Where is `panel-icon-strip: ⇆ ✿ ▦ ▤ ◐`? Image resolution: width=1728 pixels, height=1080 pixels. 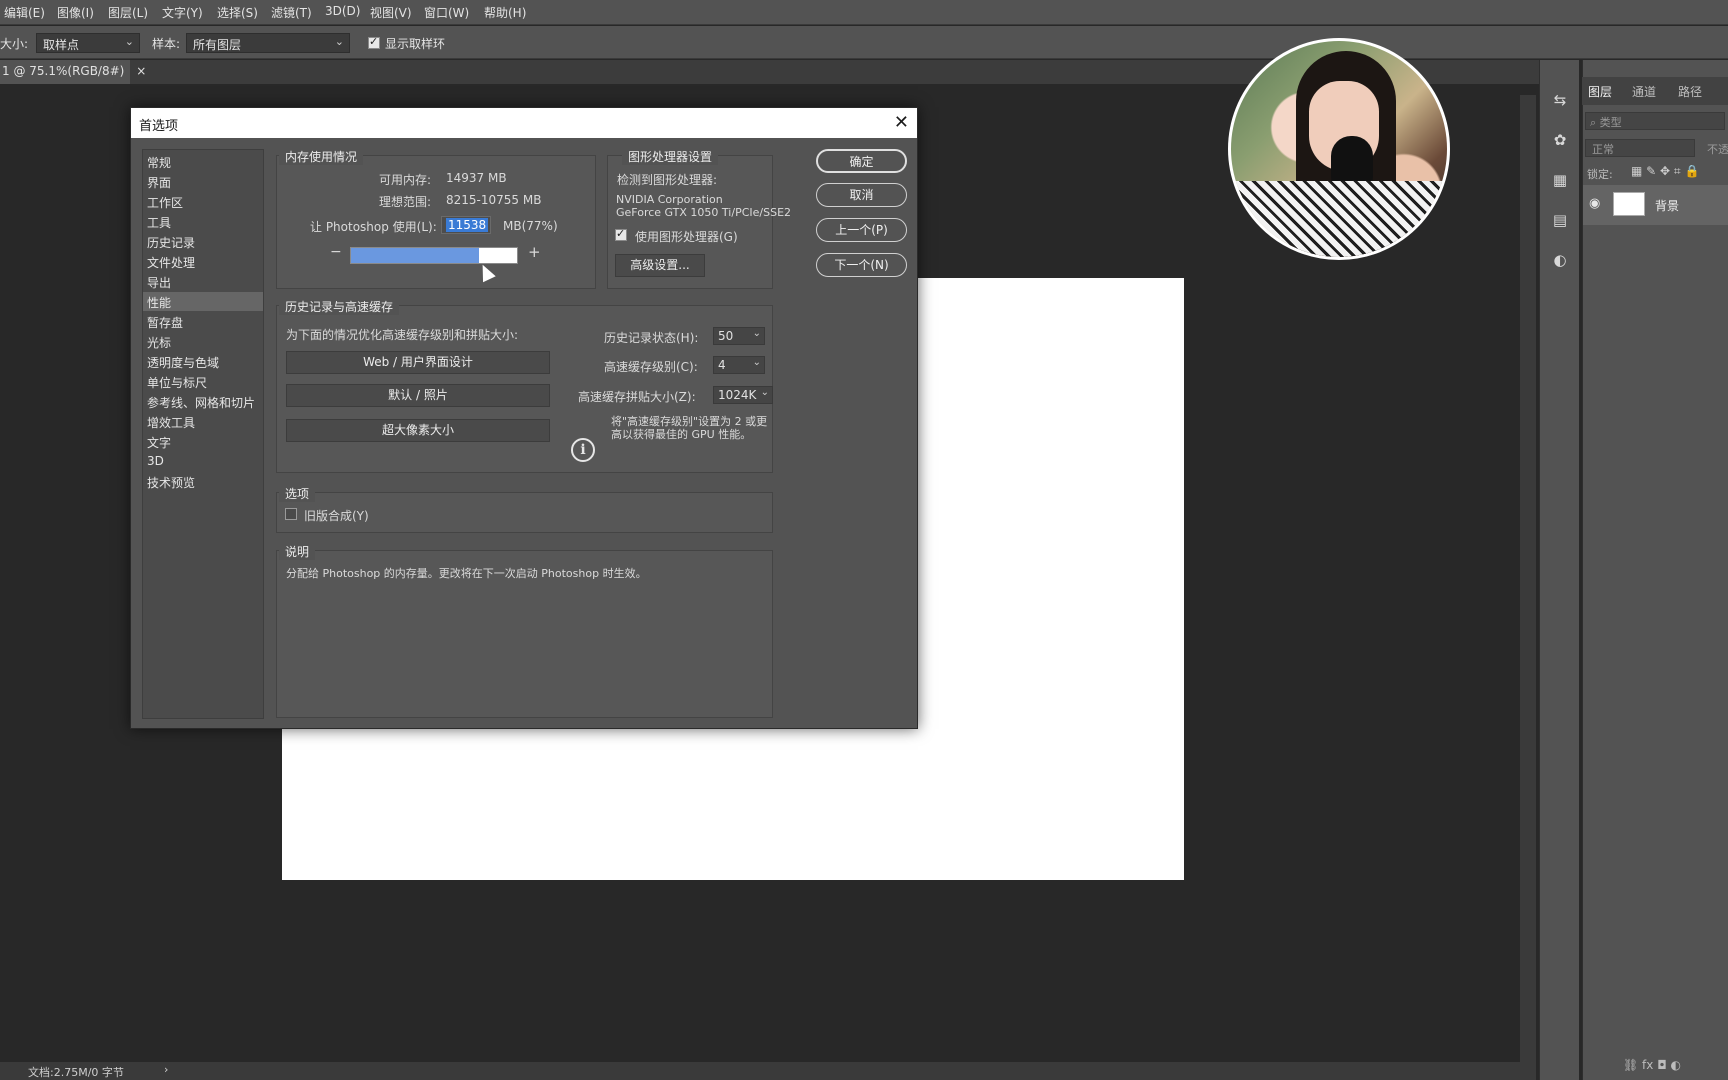 panel-icon-strip: ⇆ ✿ ▦ ▤ ◐ is located at coordinates (1559, 570).